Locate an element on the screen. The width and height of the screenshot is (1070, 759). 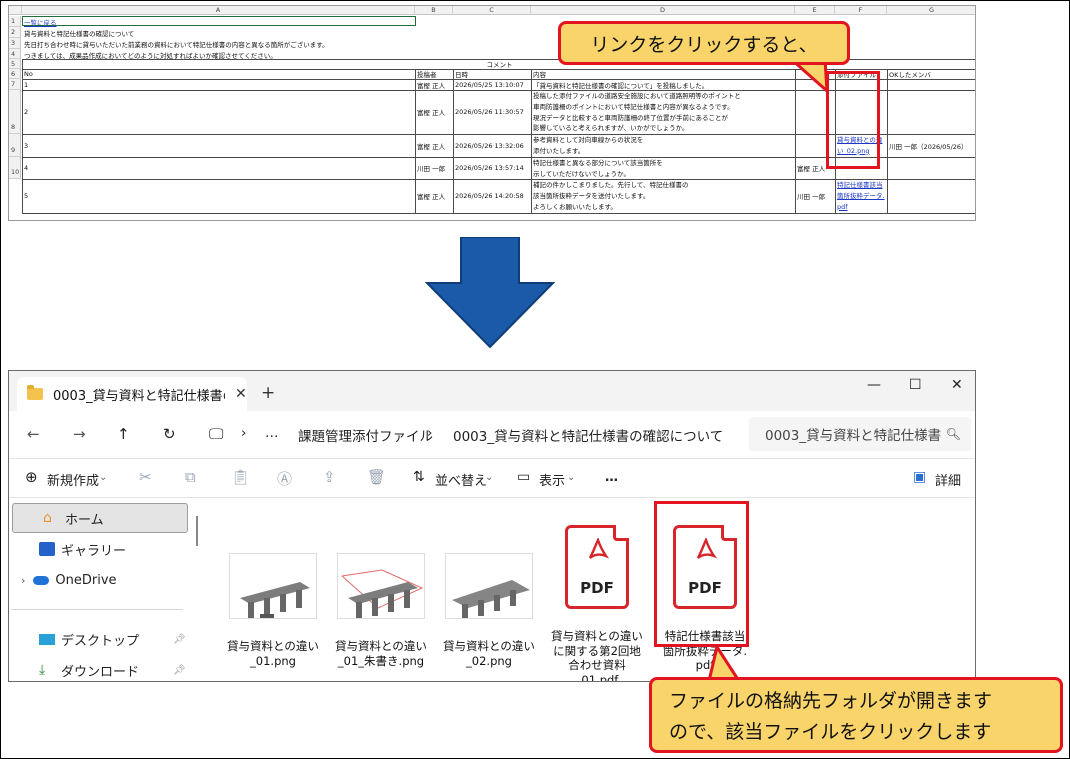
row-header: 10 is located at coordinates (15, 168).